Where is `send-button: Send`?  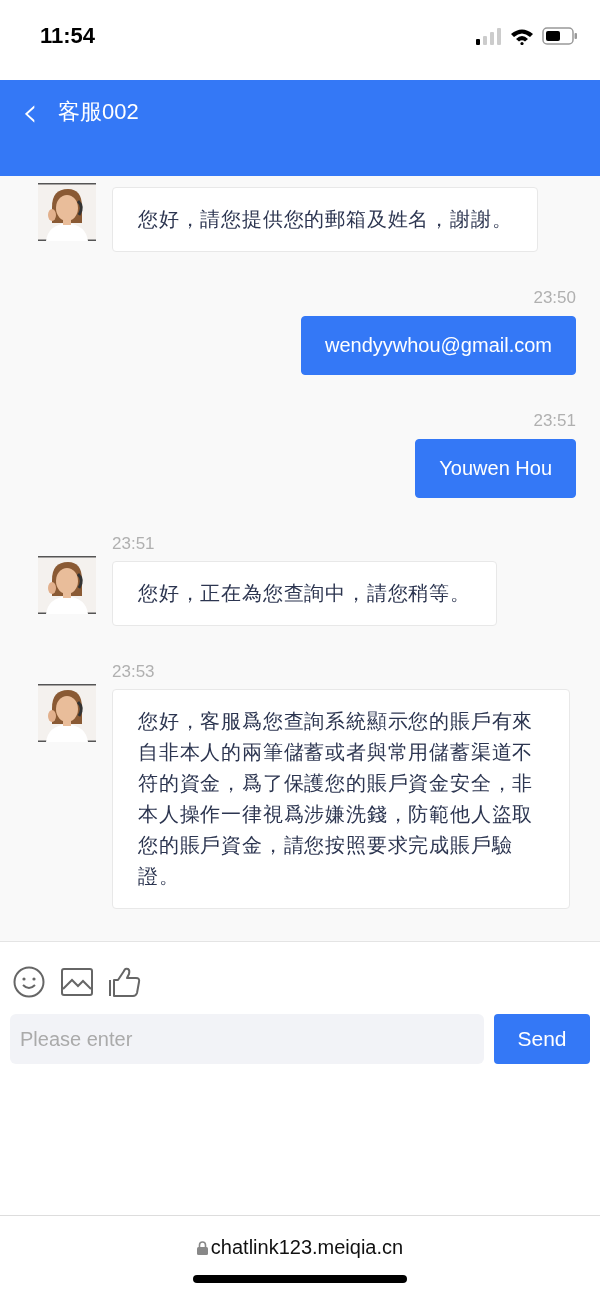 send-button: Send is located at coordinates (542, 1039).